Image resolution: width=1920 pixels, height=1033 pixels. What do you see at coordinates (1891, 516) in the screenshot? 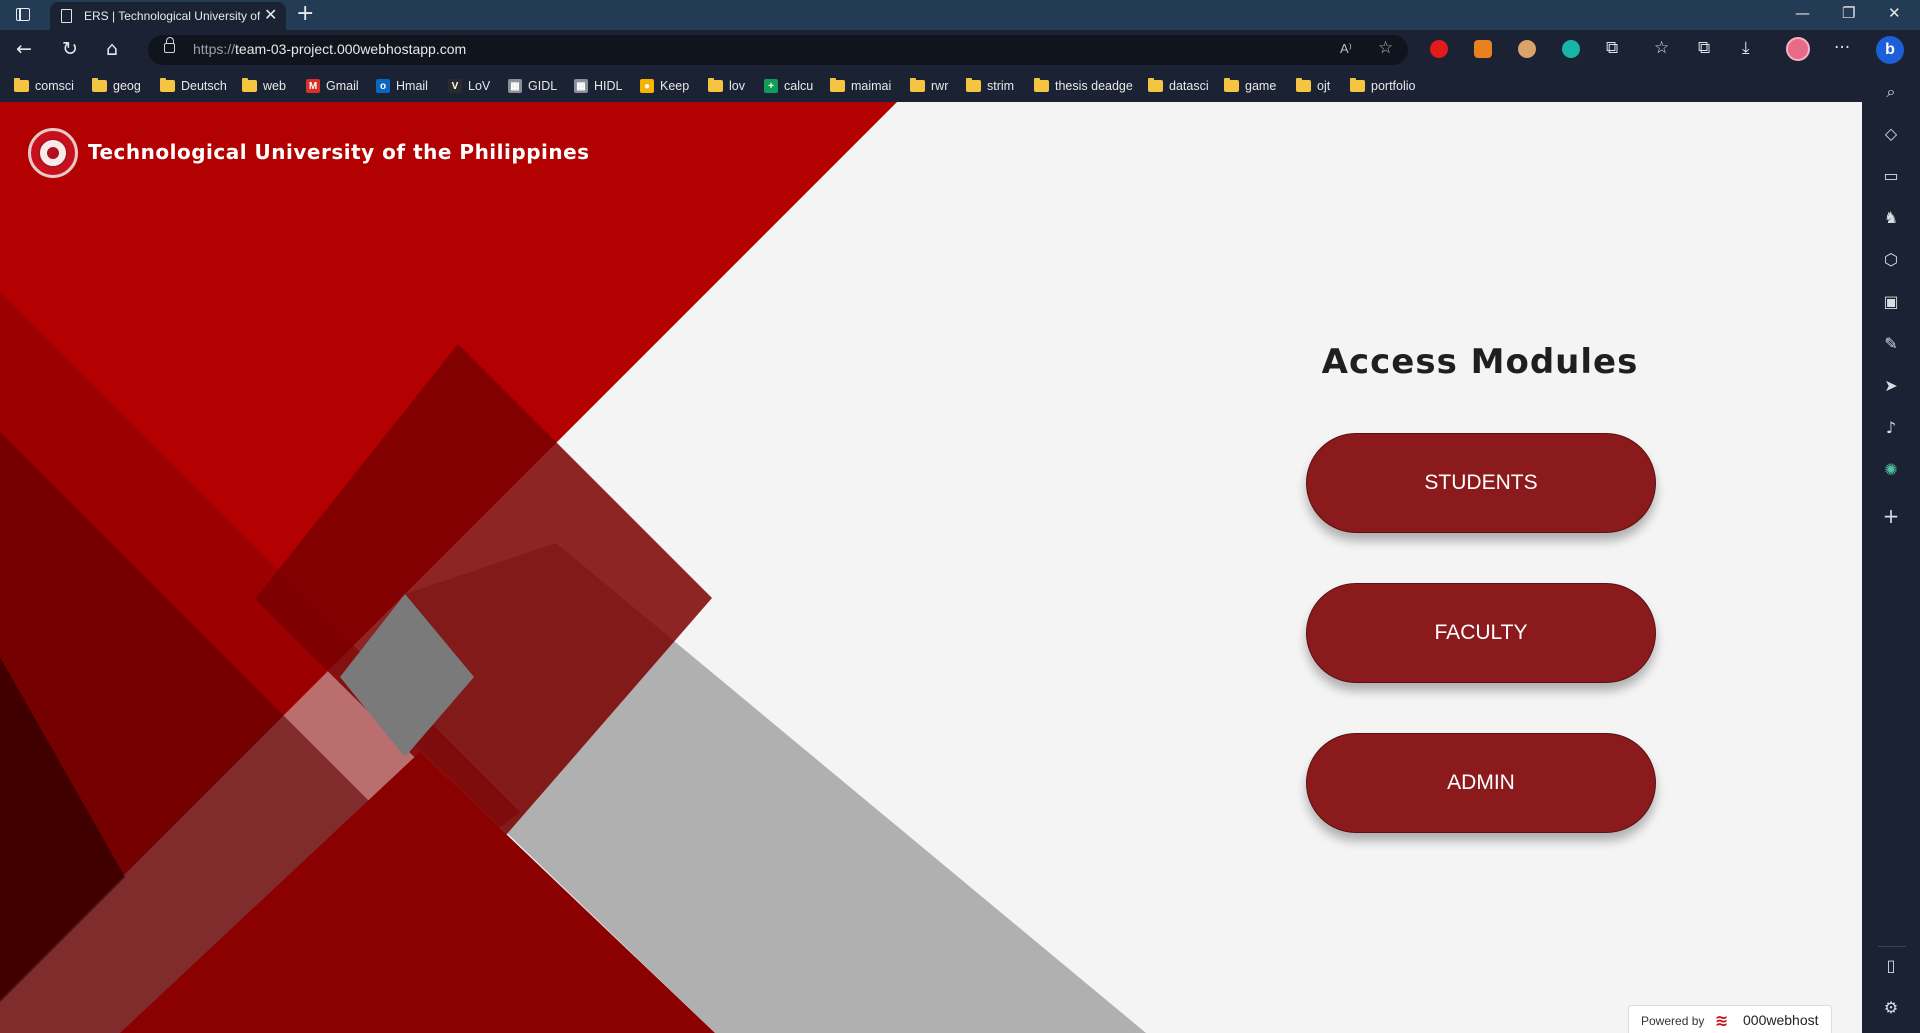
I see `add-sidebar-icon: +` at bounding box center [1891, 516].